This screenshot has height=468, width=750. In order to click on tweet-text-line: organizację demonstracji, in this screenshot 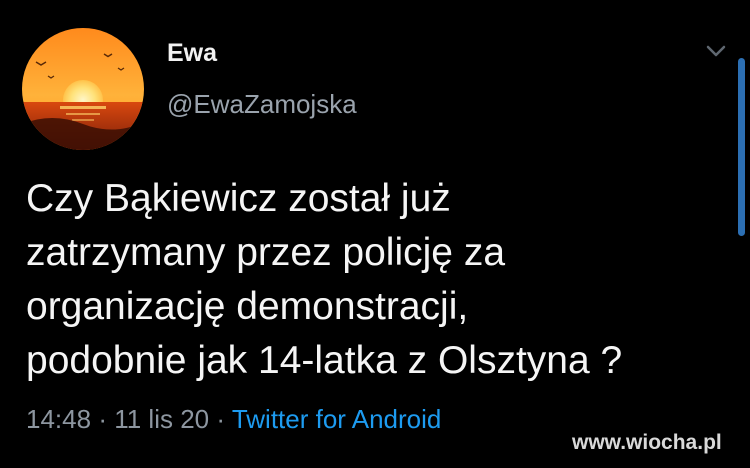, I will do `click(247, 306)`.